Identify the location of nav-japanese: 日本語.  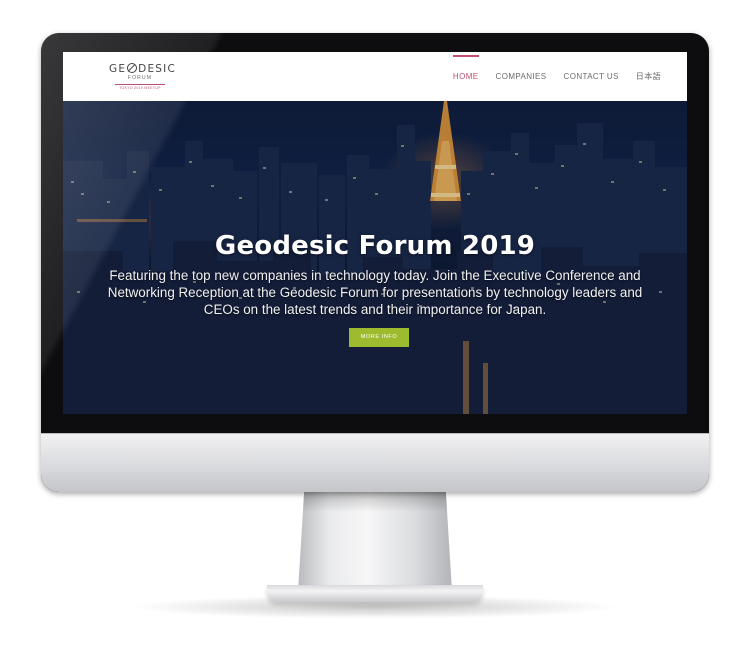
(648, 76).